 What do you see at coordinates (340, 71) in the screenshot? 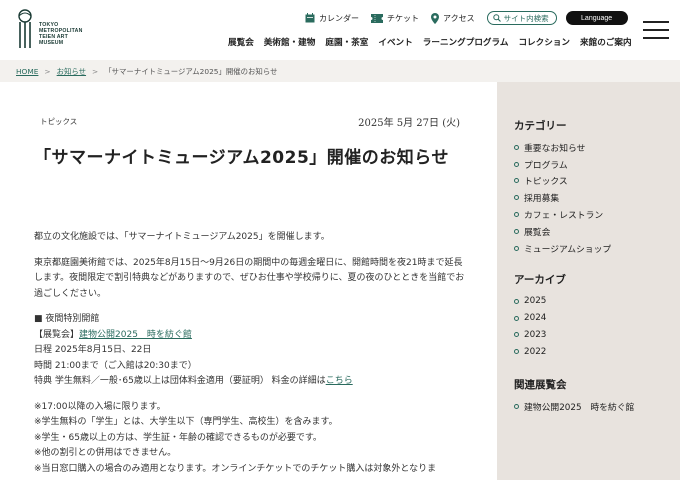
I see `breadcrumb: HOME > お知らせ > 「サマーナイトミュージアム2025」開催のお知らせ` at bounding box center [340, 71].